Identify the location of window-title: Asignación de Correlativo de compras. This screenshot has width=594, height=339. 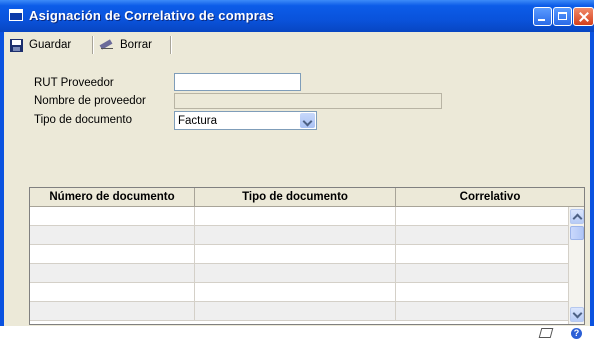
(151, 15).